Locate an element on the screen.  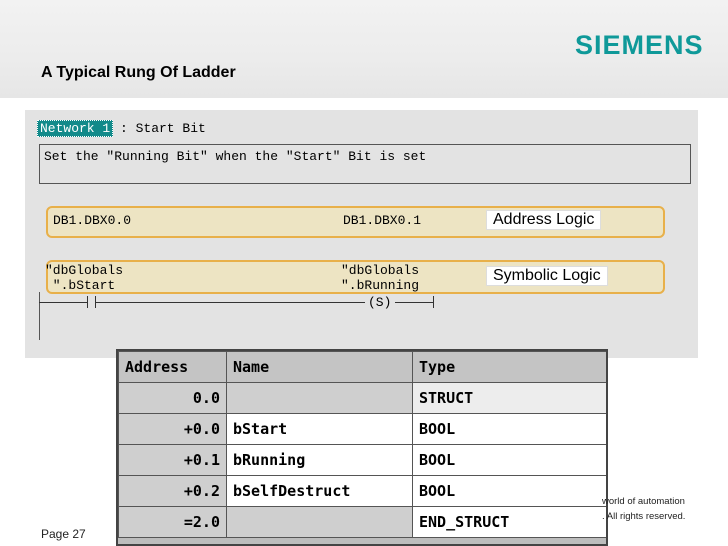
set-coil: (S) is located at coordinates (379, 302).